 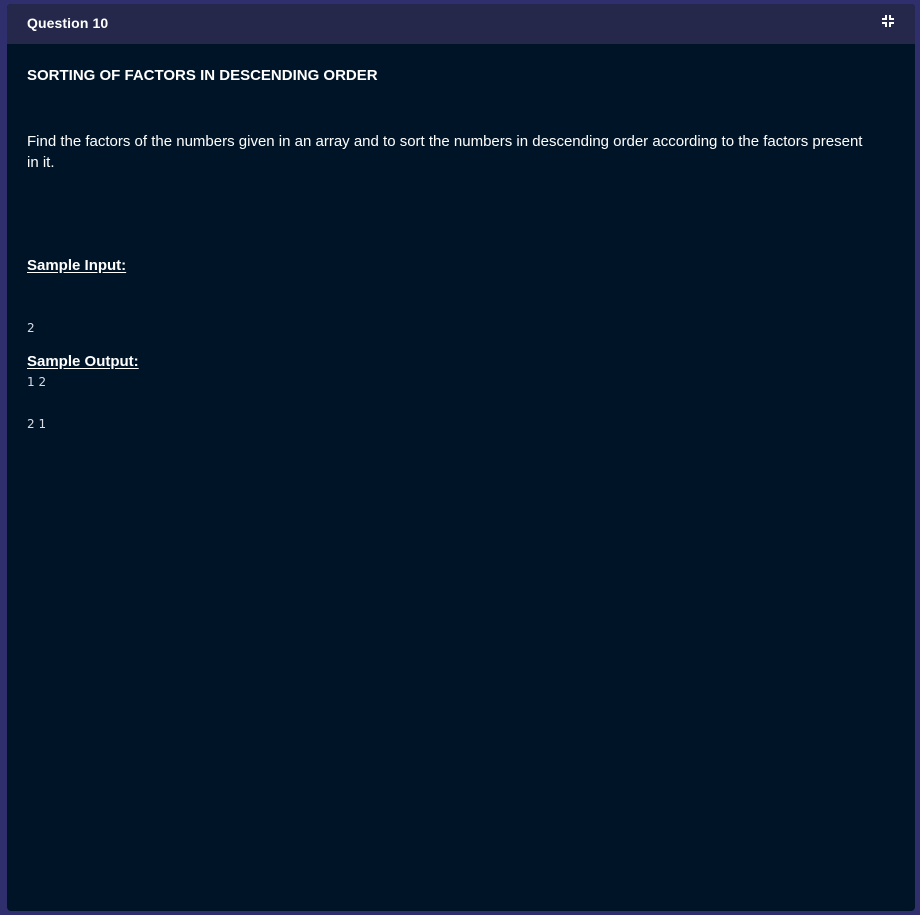 I want to click on collapse-button, so click(x=888, y=21).